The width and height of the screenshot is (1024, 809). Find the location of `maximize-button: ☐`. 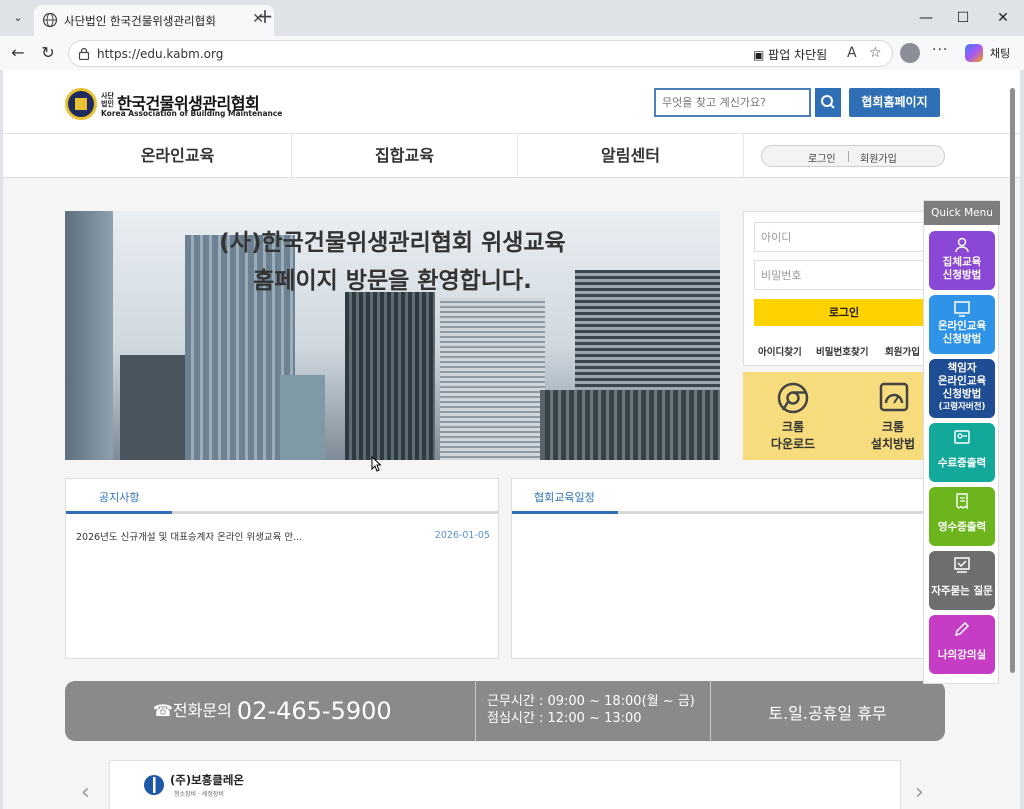

maximize-button: ☐ is located at coordinates (963, 18).